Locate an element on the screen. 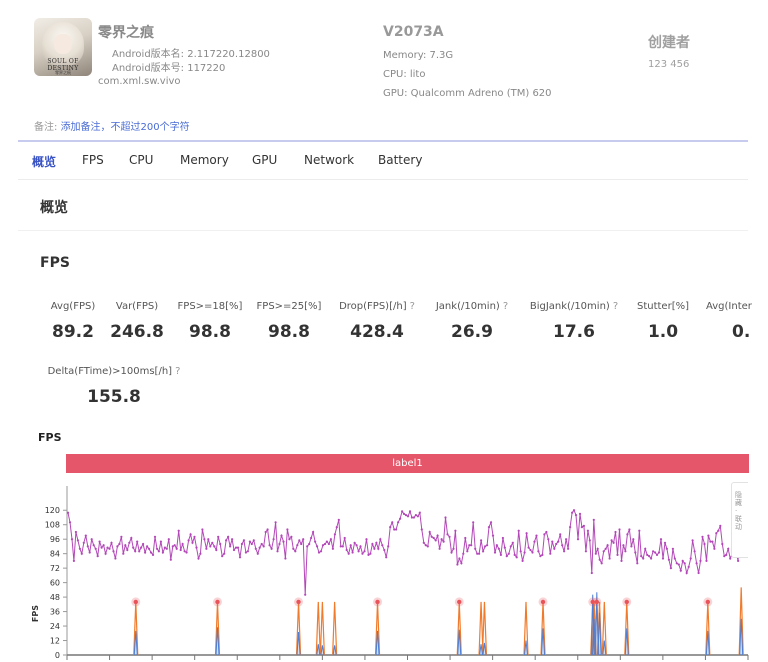 This screenshot has width=768, height=662. label-band: label1 is located at coordinates (407, 463).